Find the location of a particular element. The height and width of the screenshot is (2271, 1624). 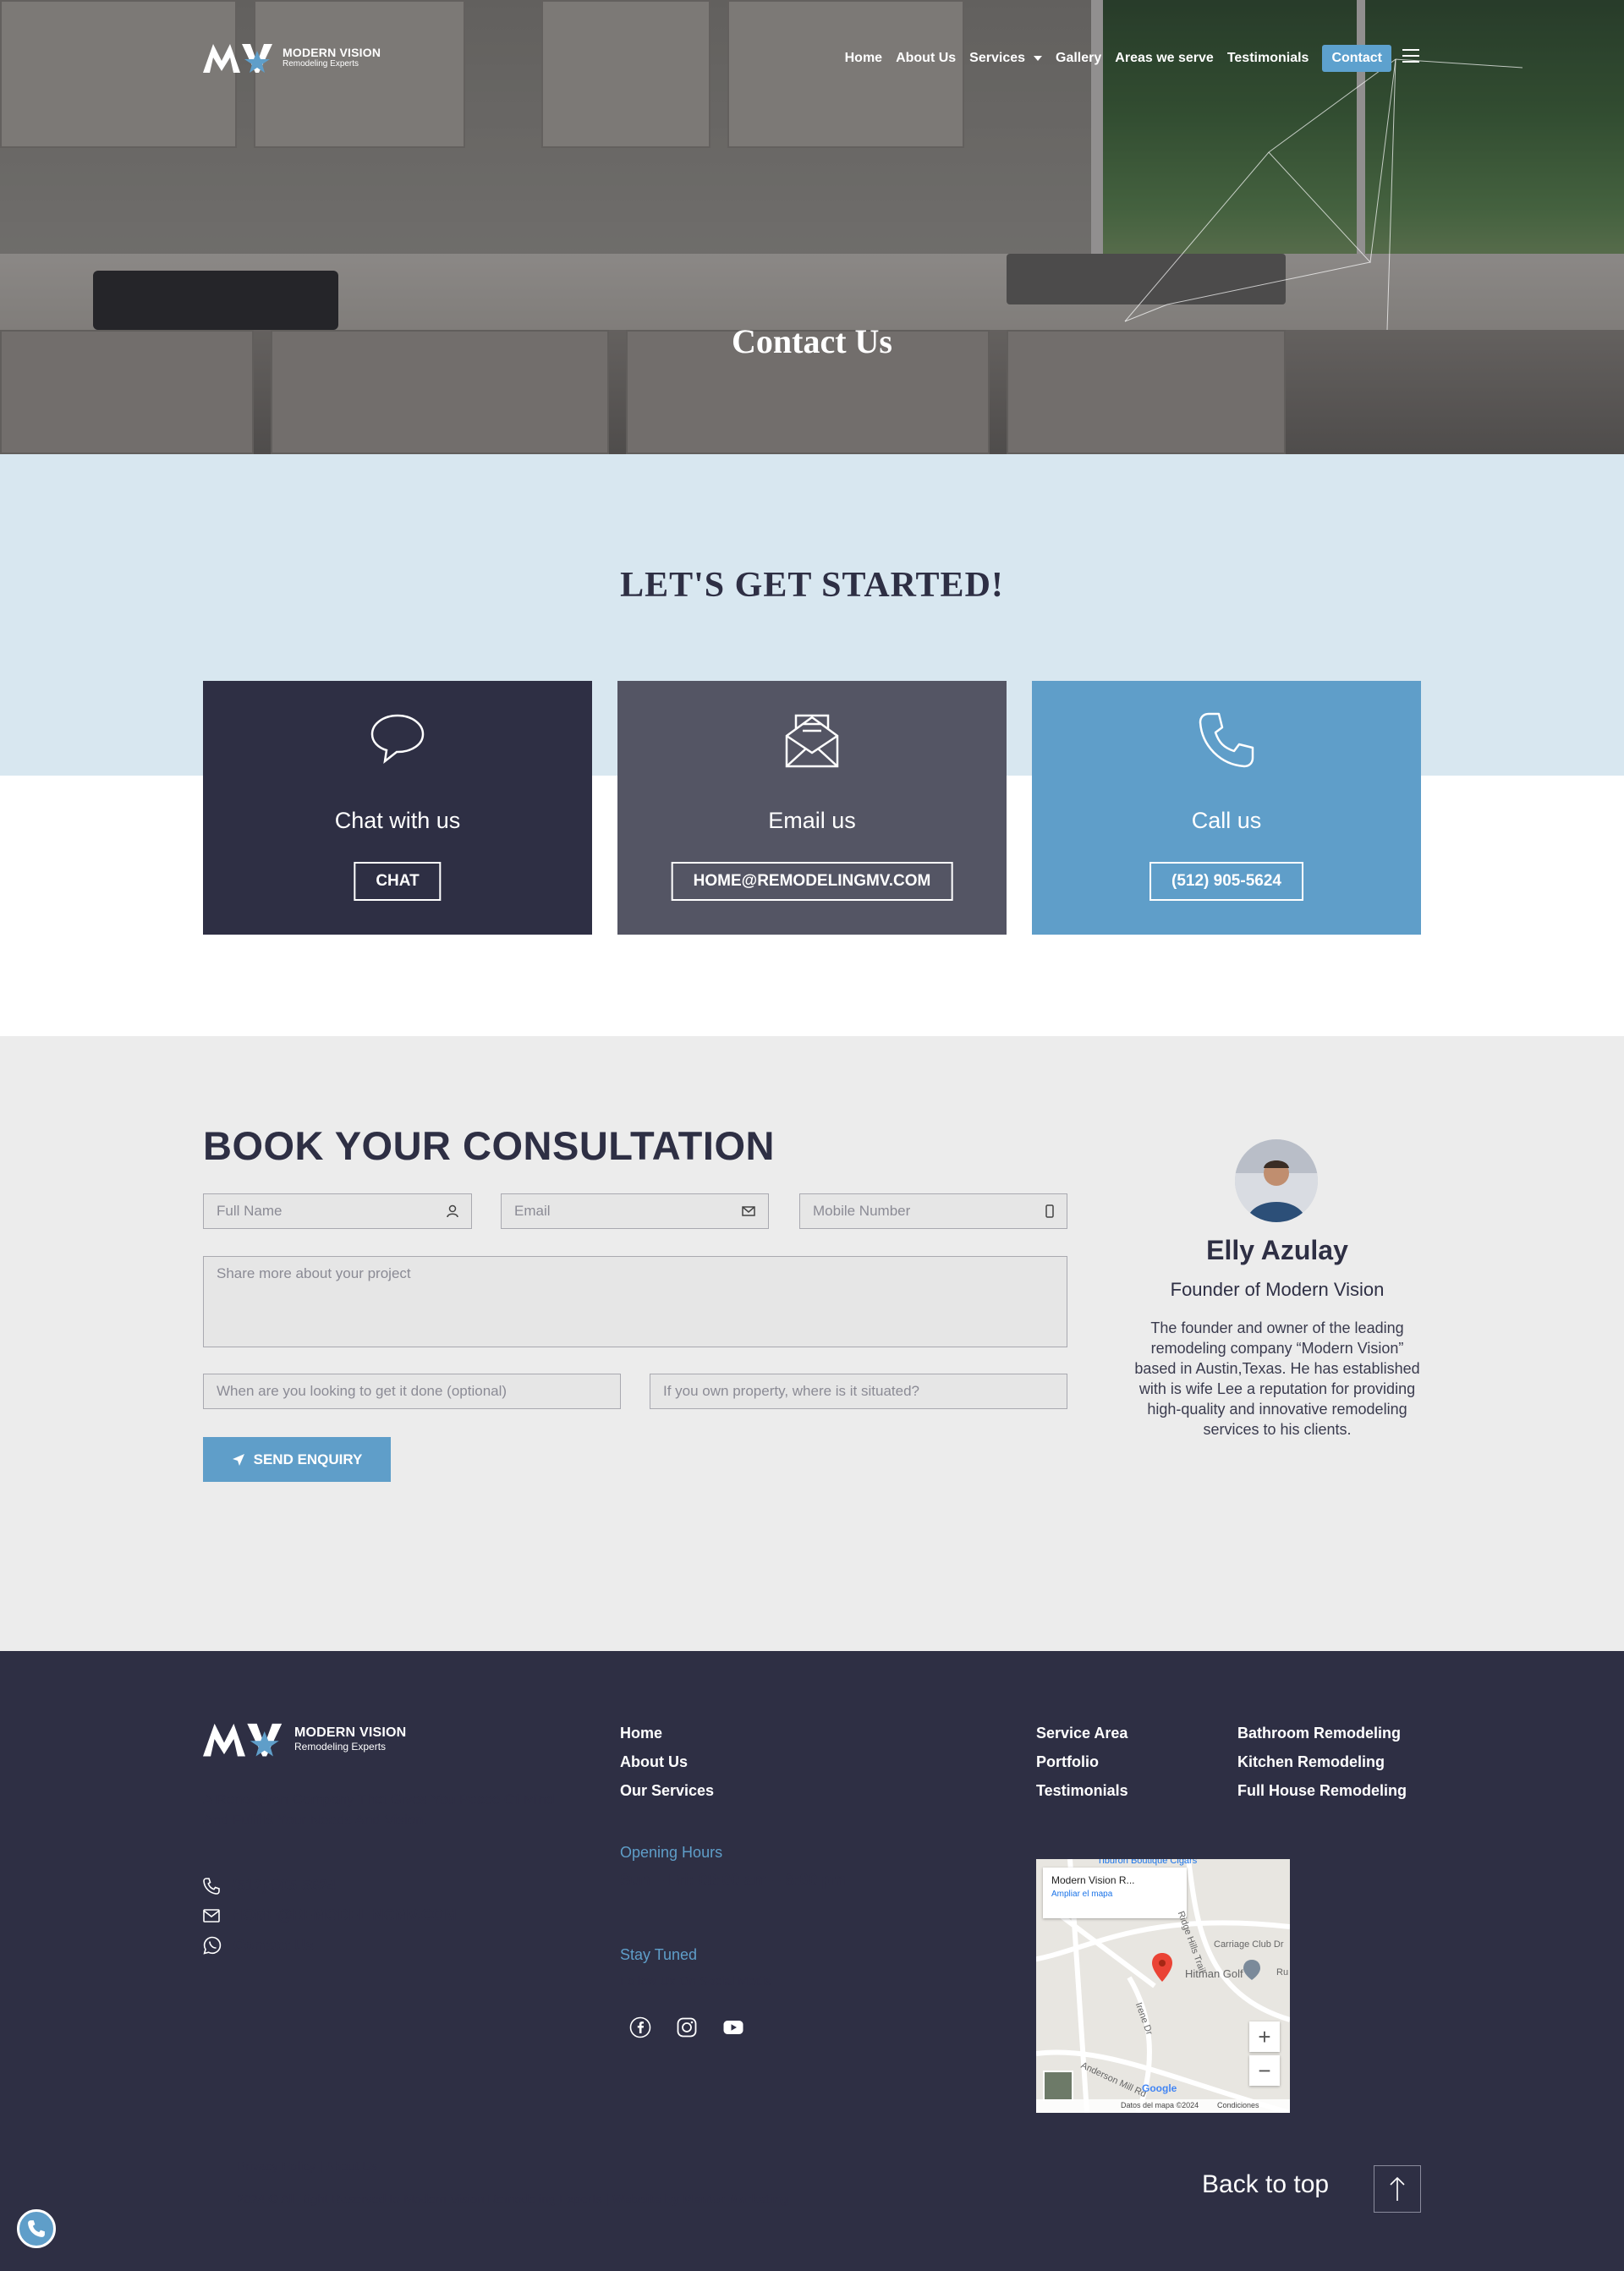

email-card: Email us HOME@REMODELINGMV.COM is located at coordinates (812, 808).